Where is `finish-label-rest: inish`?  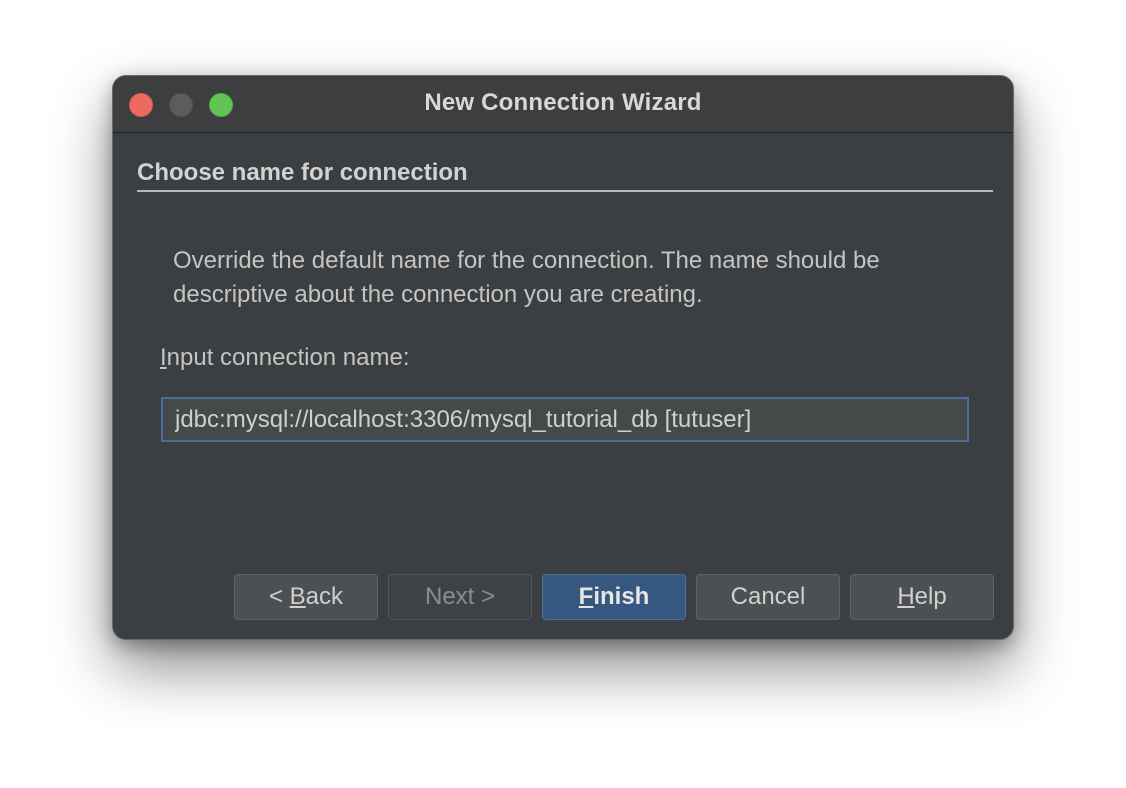
finish-label-rest: inish is located at coordinates (621, 596).